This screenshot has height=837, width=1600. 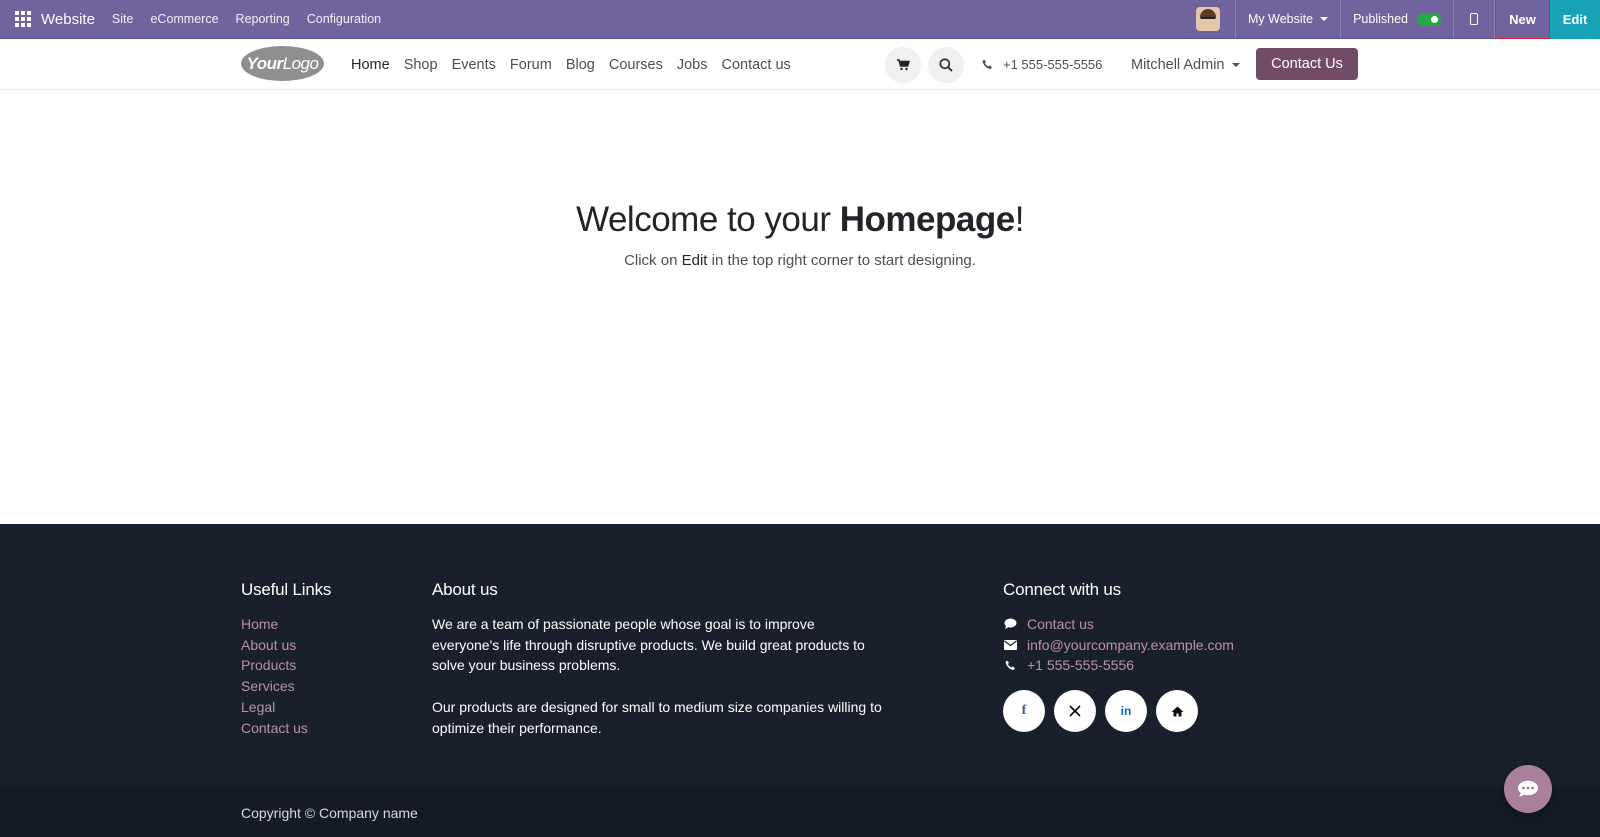 What do you see at coordinates (286, 707) in the screenshot?
I see `footer-link-legal: Legal` at bounding box center [286, 707].